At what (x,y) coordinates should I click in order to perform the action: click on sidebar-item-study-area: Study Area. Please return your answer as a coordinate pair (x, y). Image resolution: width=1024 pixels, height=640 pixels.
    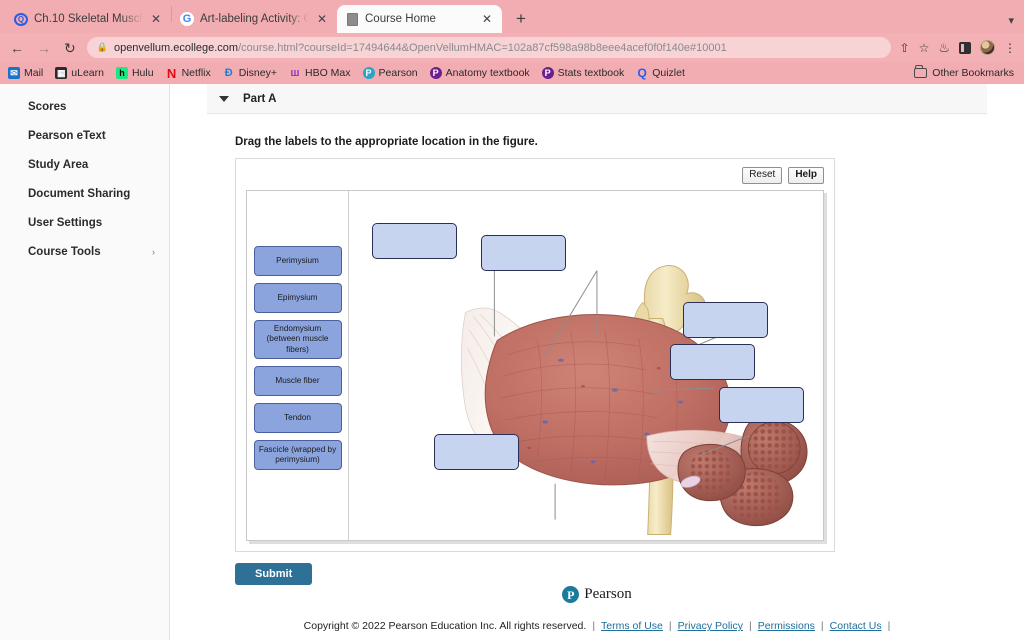
    Looking at the image, I should click on (84, 164).